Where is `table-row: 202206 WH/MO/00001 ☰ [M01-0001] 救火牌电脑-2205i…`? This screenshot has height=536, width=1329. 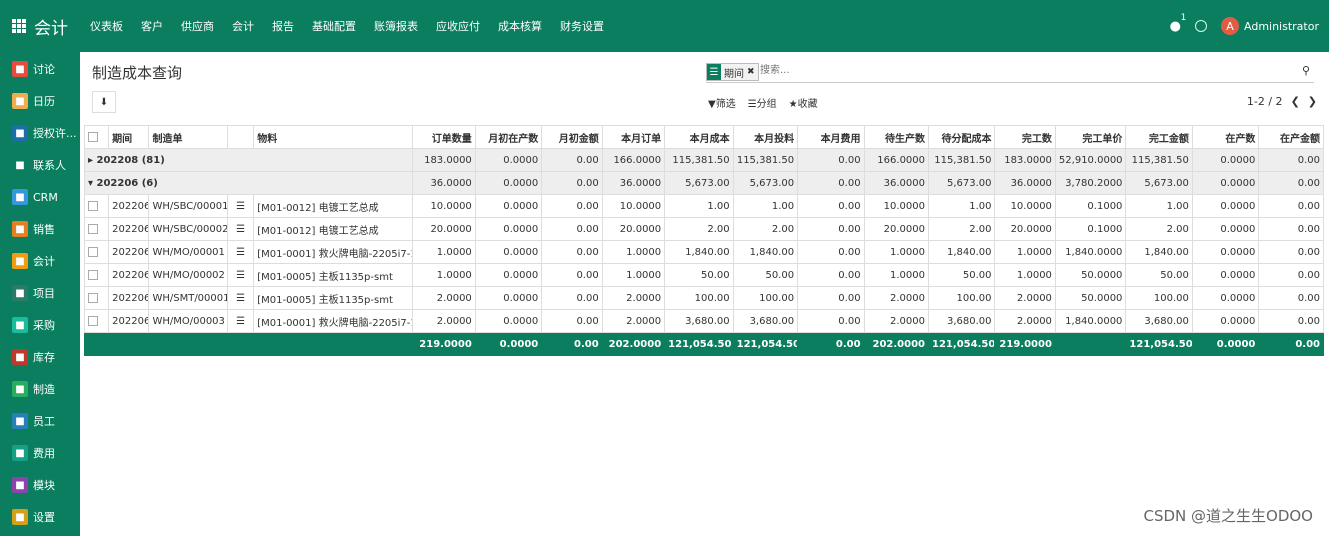
table-row: 202206 WH/MO/00001 ☰ [M01-0001] 救火牌电脑-2205i… is located at coordinates (703, 252).